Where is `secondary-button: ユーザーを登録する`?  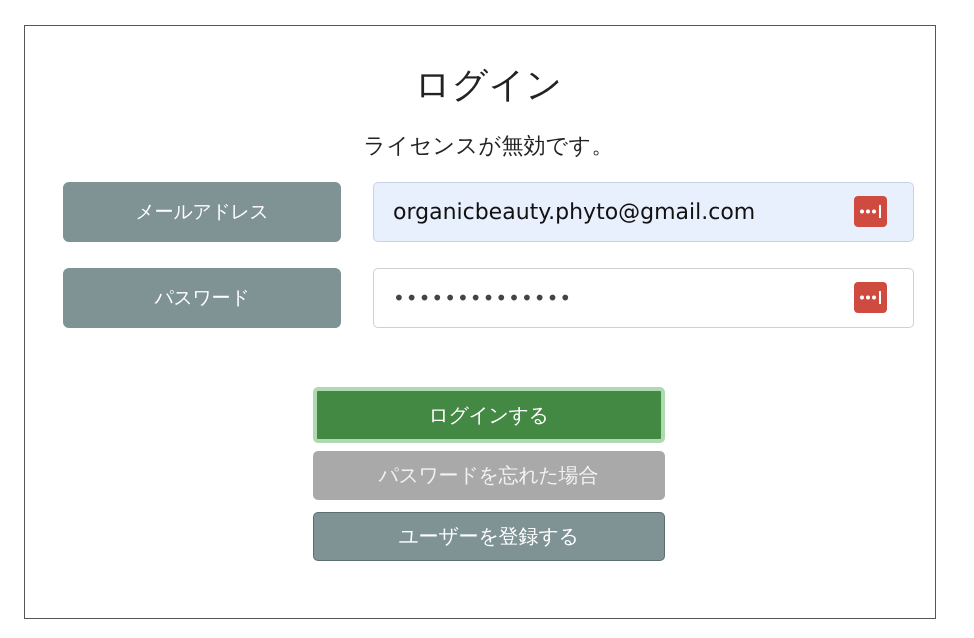
secondary-button: ユーザーを登録する is located at coordinates (488, 536).